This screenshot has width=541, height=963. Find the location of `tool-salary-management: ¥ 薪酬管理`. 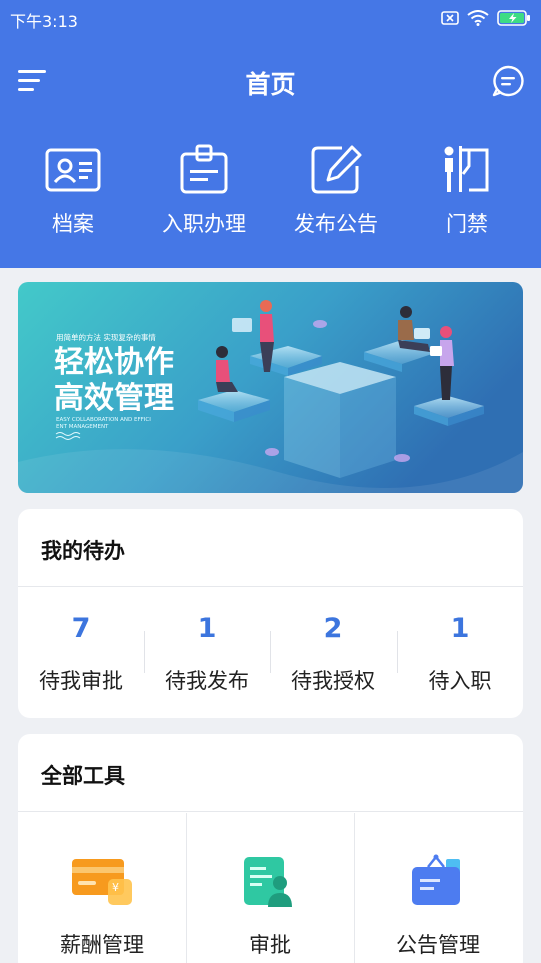

tool-salary-management: ¥ 薪酬管理 is located at coordinates (102, 888).